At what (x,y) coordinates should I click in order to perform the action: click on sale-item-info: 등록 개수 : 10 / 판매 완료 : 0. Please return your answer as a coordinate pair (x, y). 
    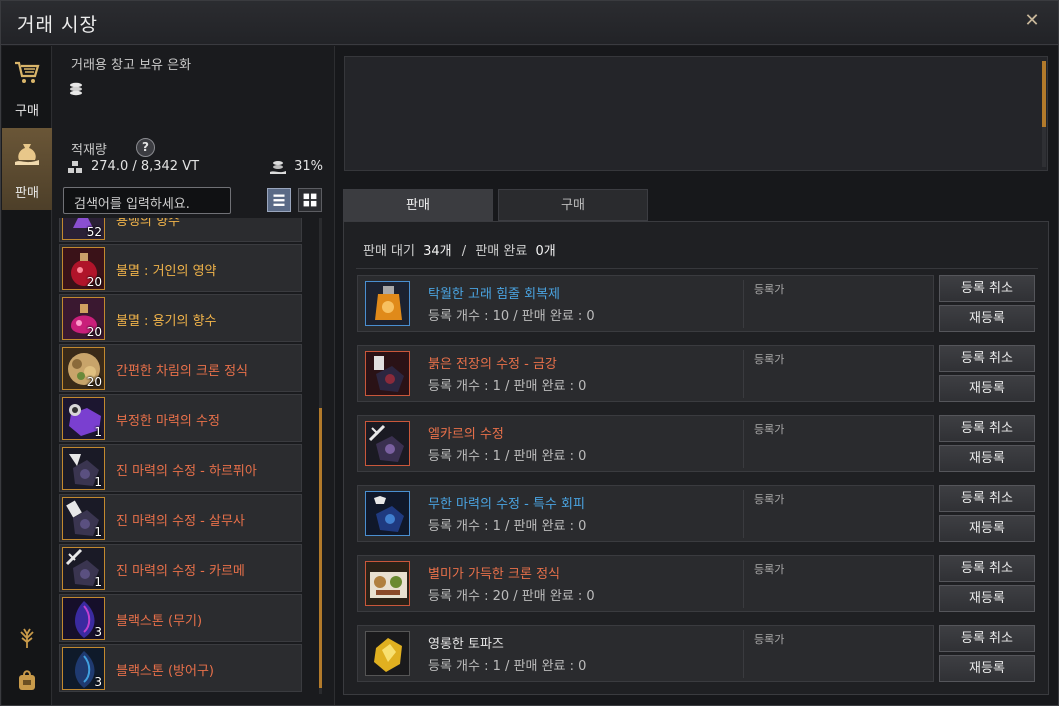
    Looking at the image, I should click on (511, 316).